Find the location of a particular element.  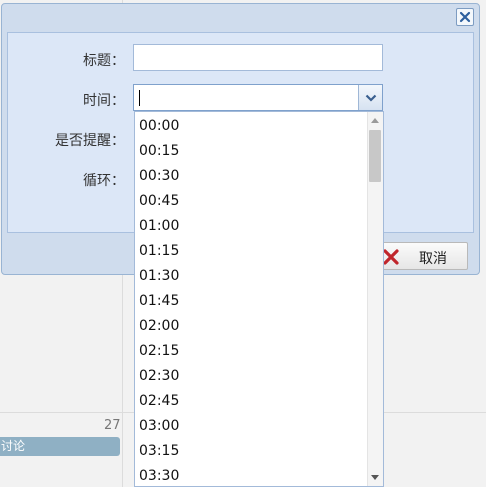

scroll-up-arrow-icon is located at coordinates (375, 120).